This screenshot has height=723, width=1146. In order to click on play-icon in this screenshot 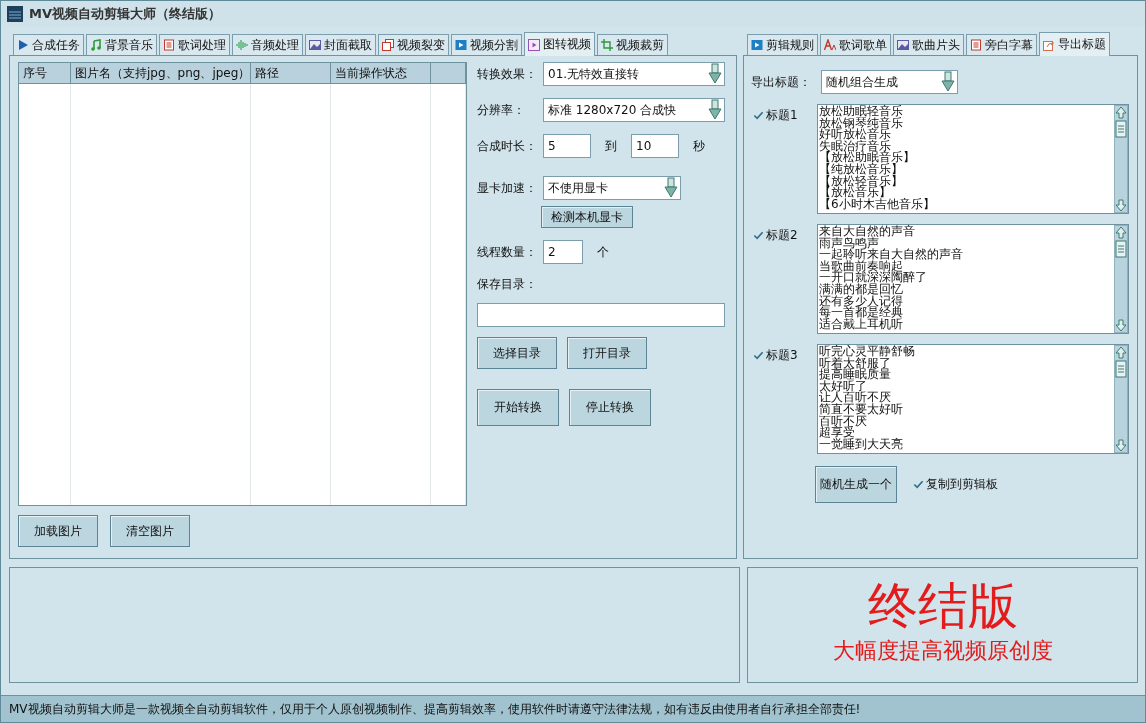, I will do `click(23, 45)`.